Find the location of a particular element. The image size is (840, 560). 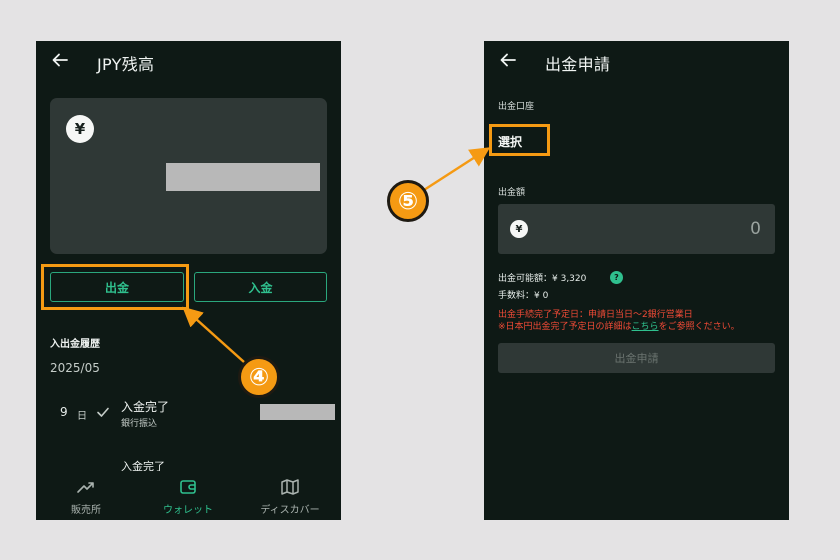

step-4-marker: ④ is located at coordinates (259, 377).